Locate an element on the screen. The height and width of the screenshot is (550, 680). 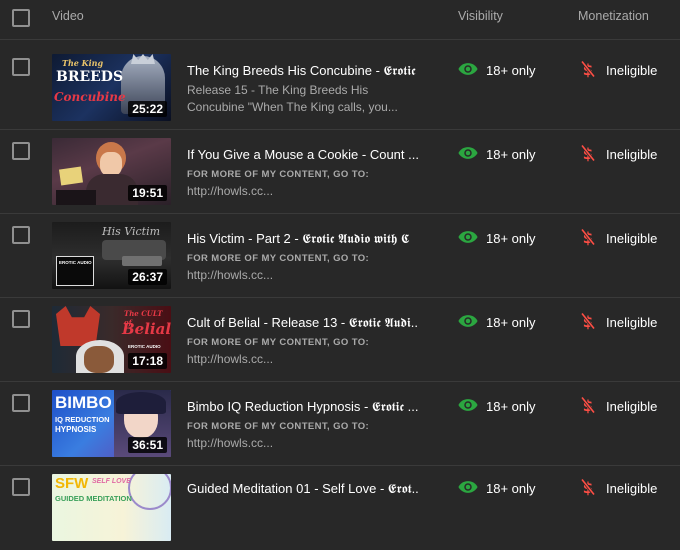
column-header-monetization: Monetization is located at coordinates (613, 16).